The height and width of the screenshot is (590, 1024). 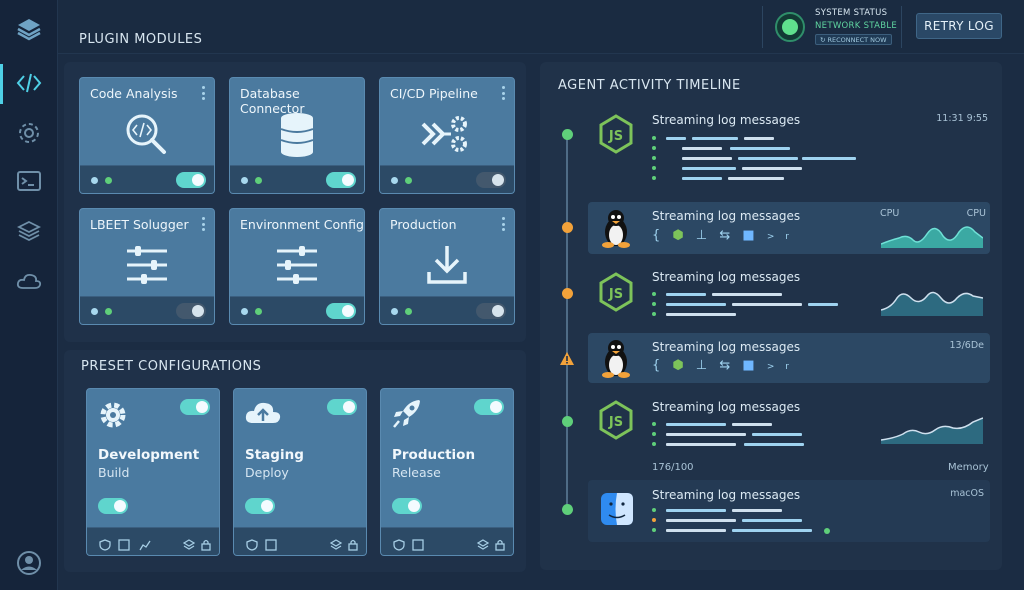 What do you see at coordinates (959, 26) in the screenshot?
I see `retry-log-button: RETRY LOG` at bounding box center [959, 26].